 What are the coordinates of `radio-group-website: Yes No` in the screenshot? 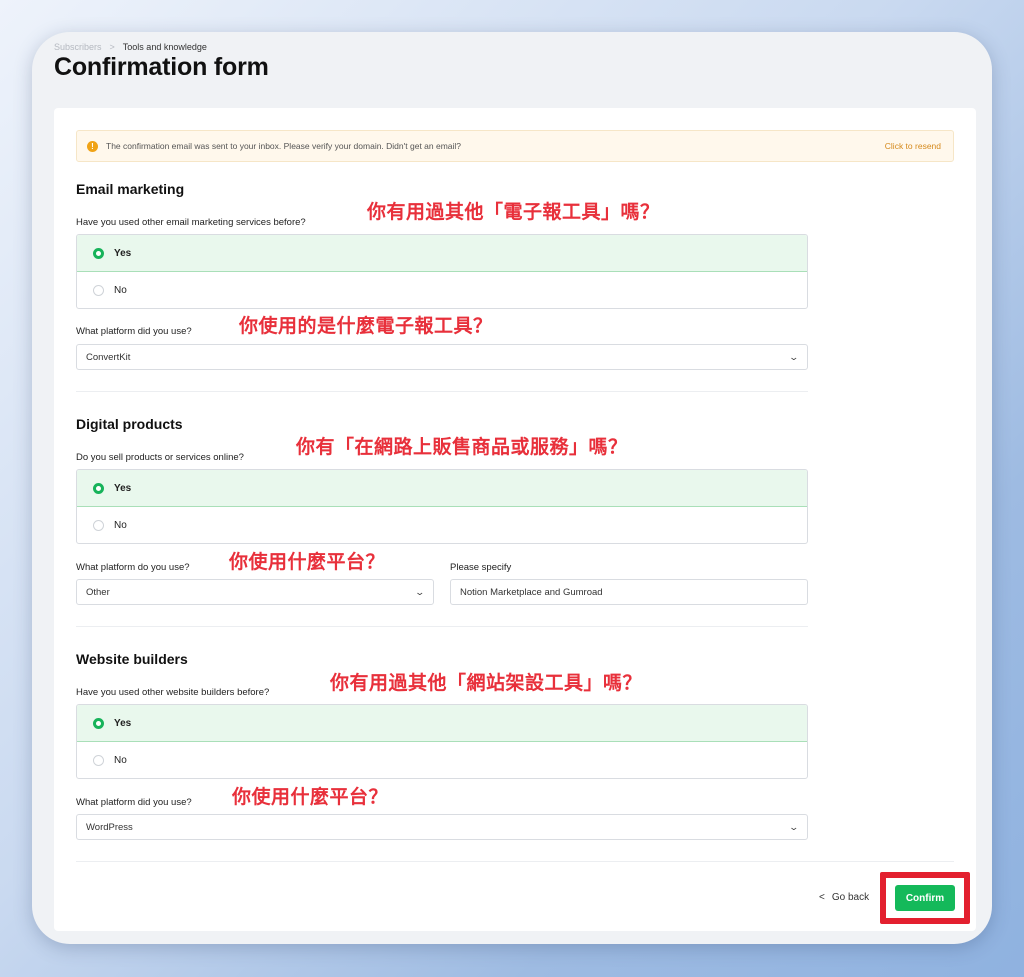 It's located at (442, 741).